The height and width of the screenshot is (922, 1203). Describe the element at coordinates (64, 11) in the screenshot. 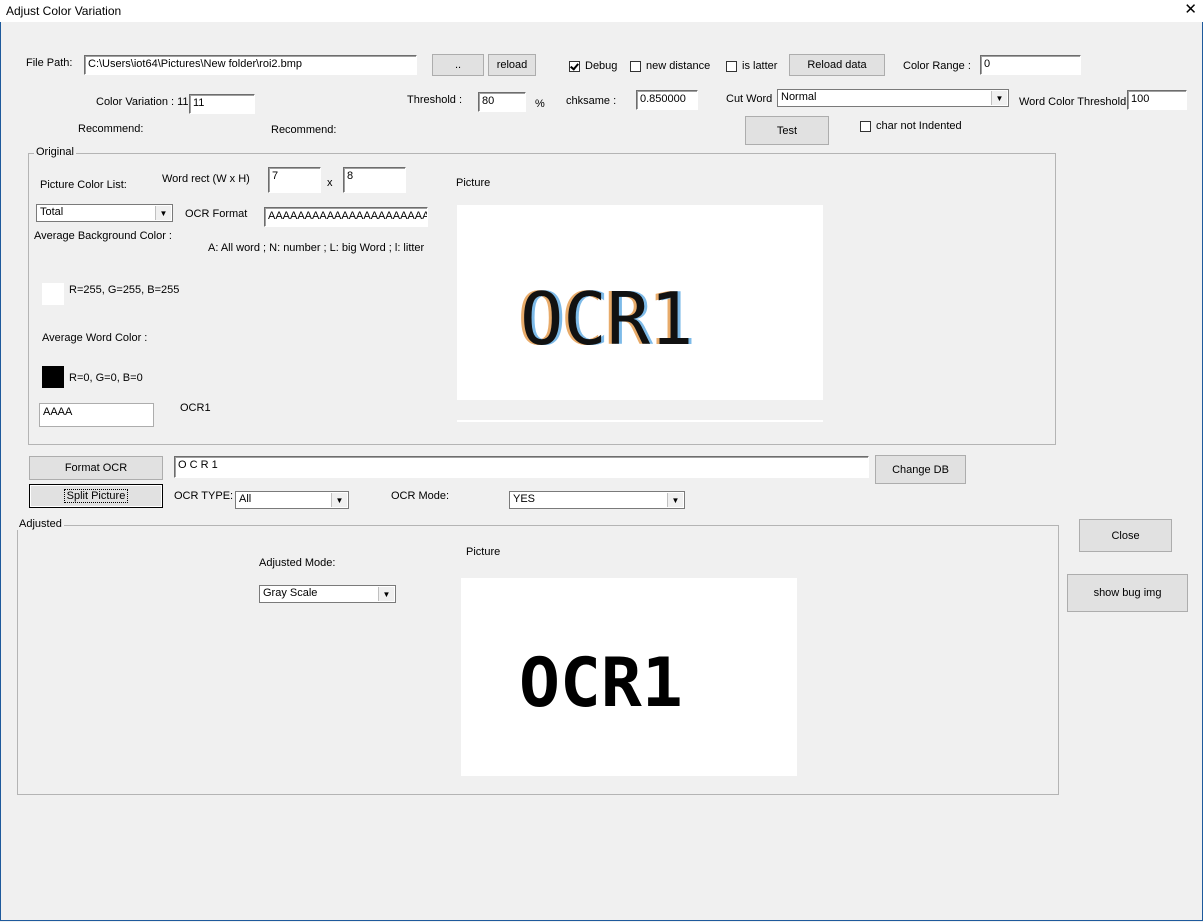

I see `window-title: Adjust Color Variation` at that location.